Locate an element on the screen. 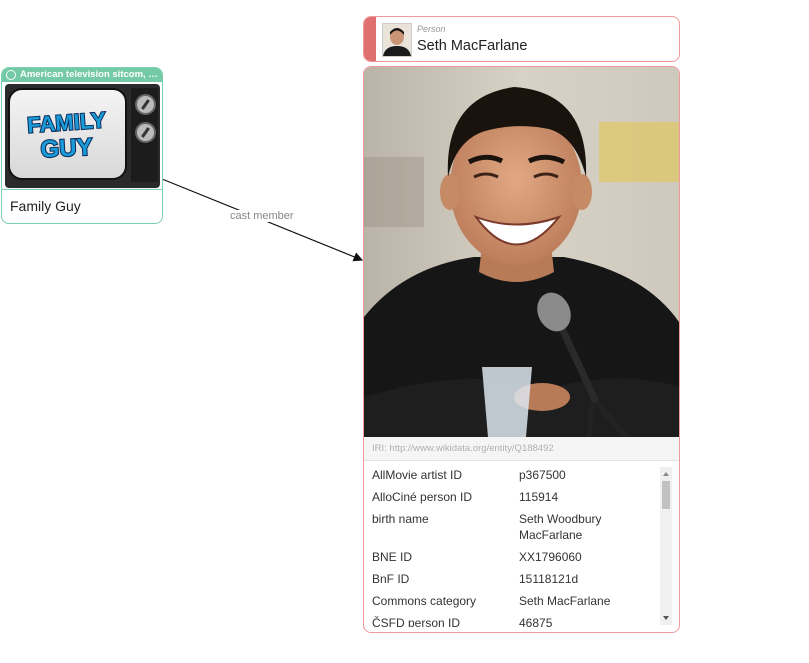  property-value: XX1796060 is located at coordinates (550, 557).